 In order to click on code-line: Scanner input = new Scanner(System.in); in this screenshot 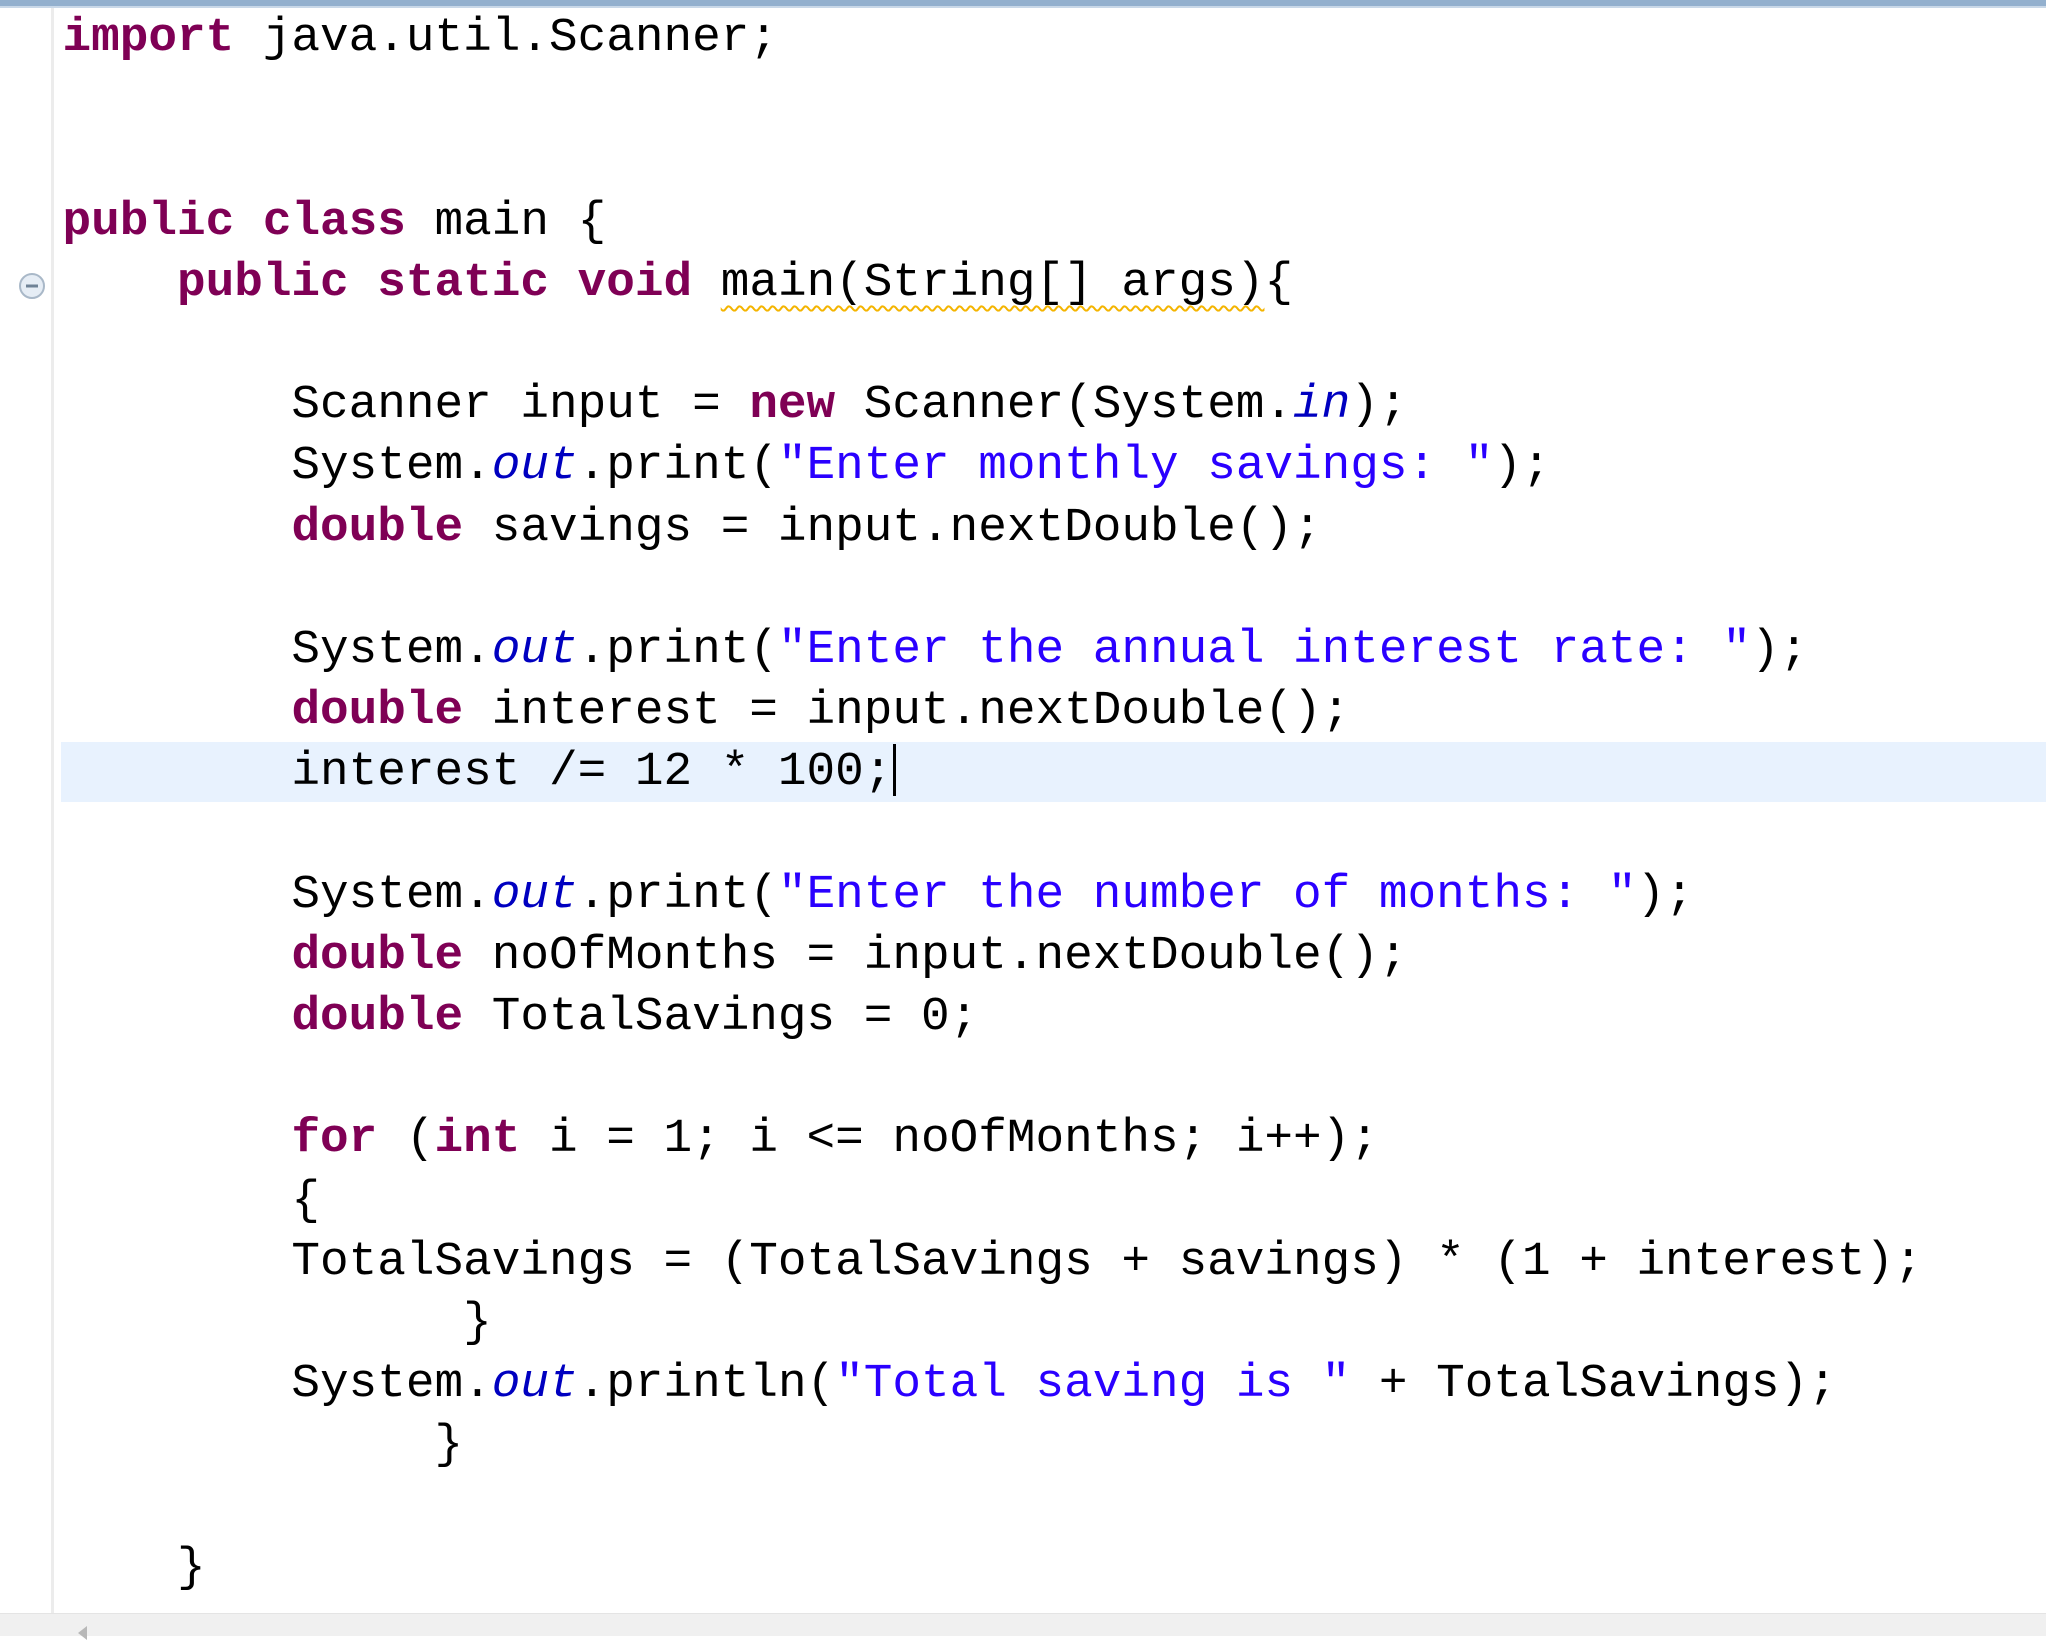, I will do `click(993, 405)`.